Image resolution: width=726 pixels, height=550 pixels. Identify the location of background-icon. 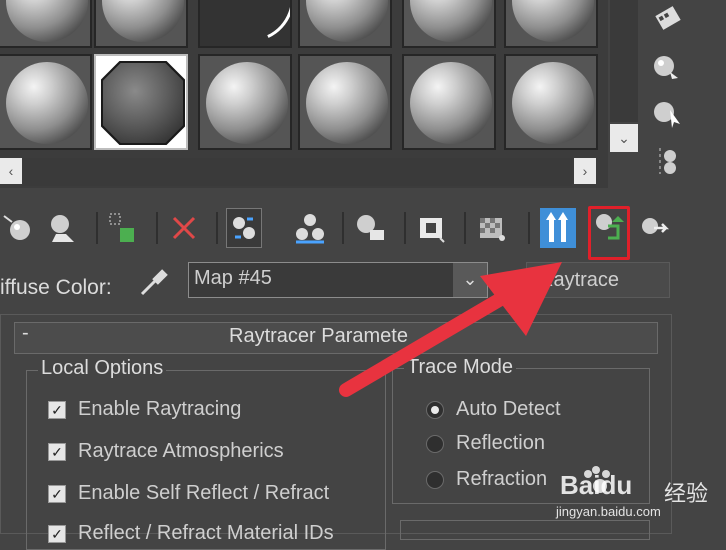
(667, 113).